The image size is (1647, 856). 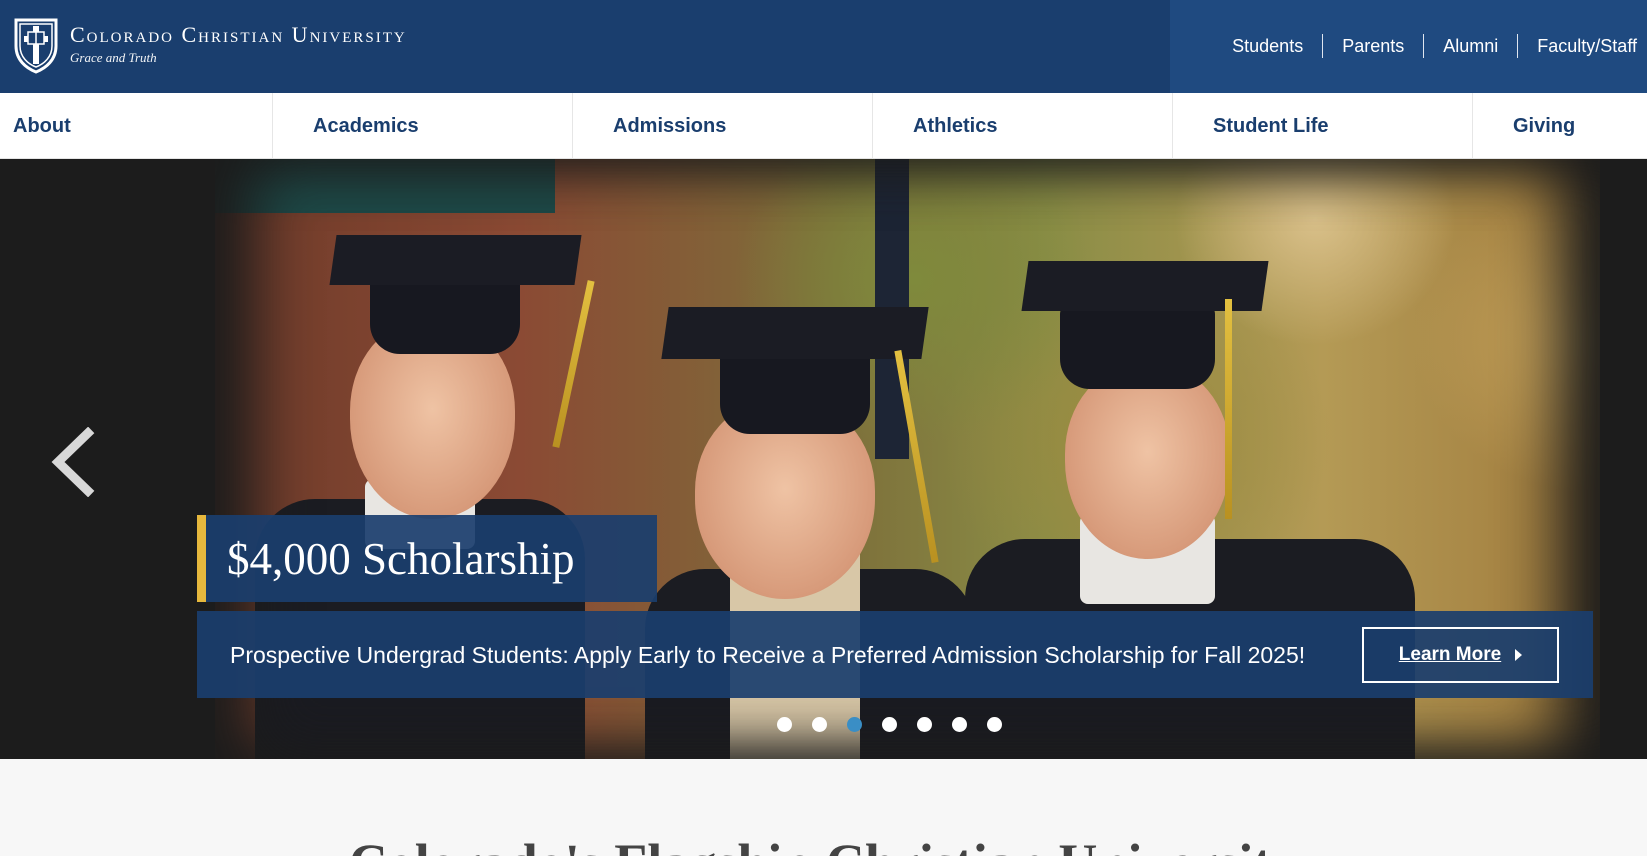 What do you see at coordinates (1450, 654) in the screenshot?
I see `learn-more-label: Learn More` at bounding box center [1450, 654].